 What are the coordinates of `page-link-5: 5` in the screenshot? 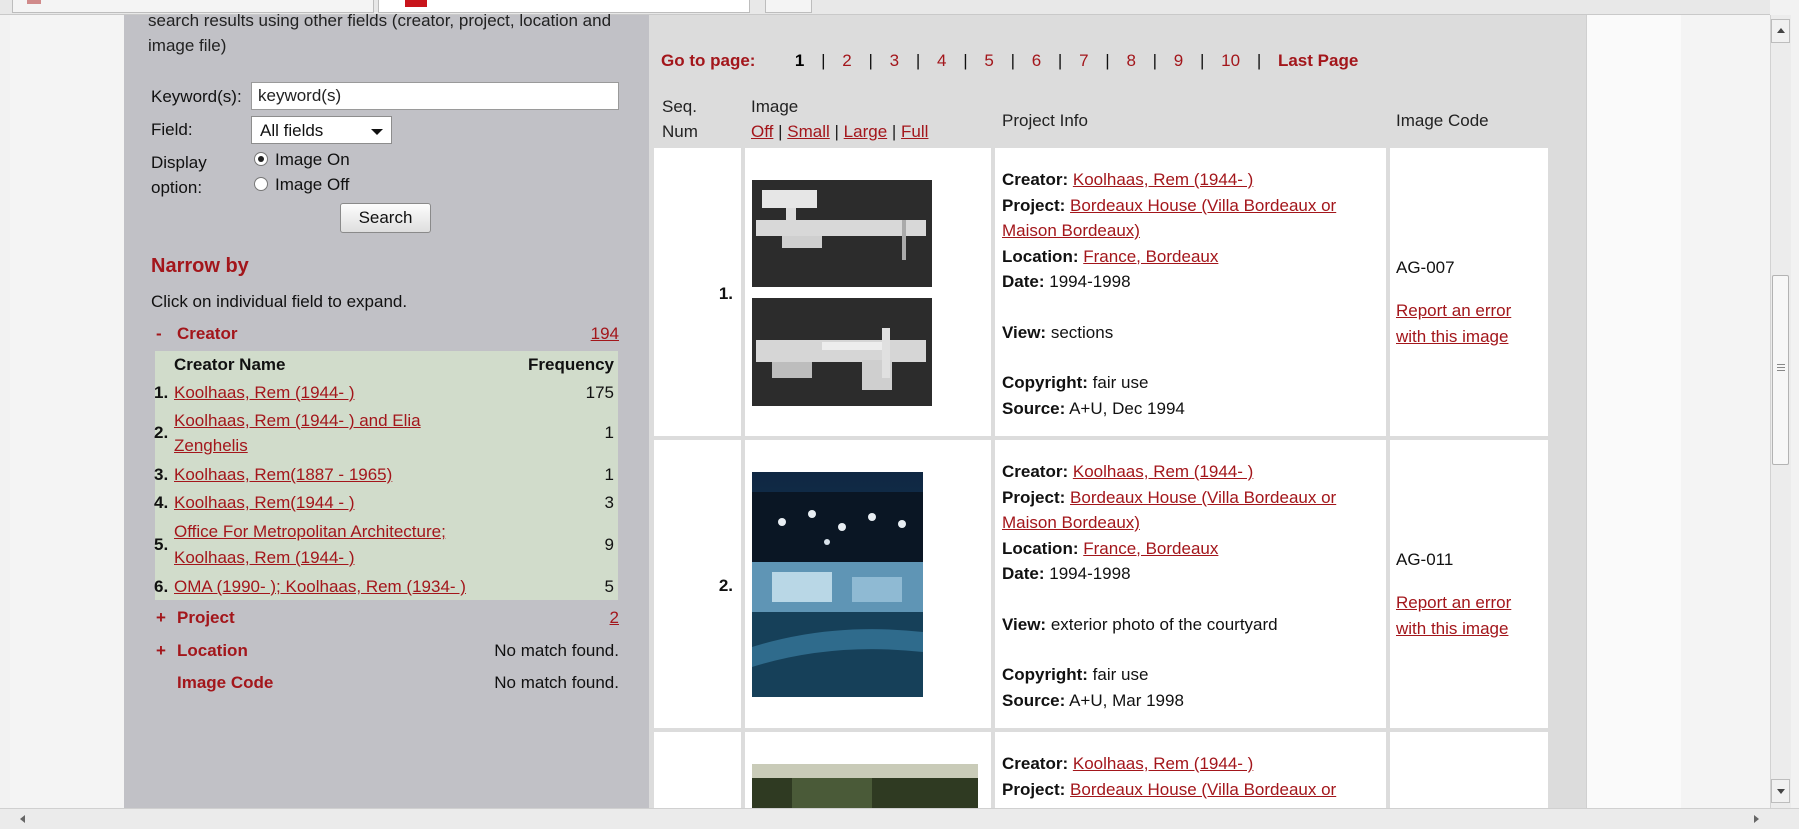 It's located at (988, 60).